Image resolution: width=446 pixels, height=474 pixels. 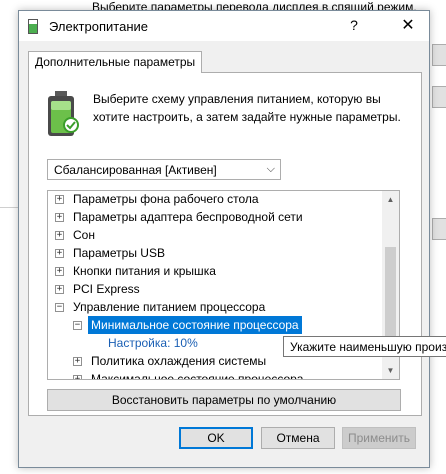 I want to click on restore-defaults-button: Восстановить параметры по умолчанию, so click(x=224, y=400).